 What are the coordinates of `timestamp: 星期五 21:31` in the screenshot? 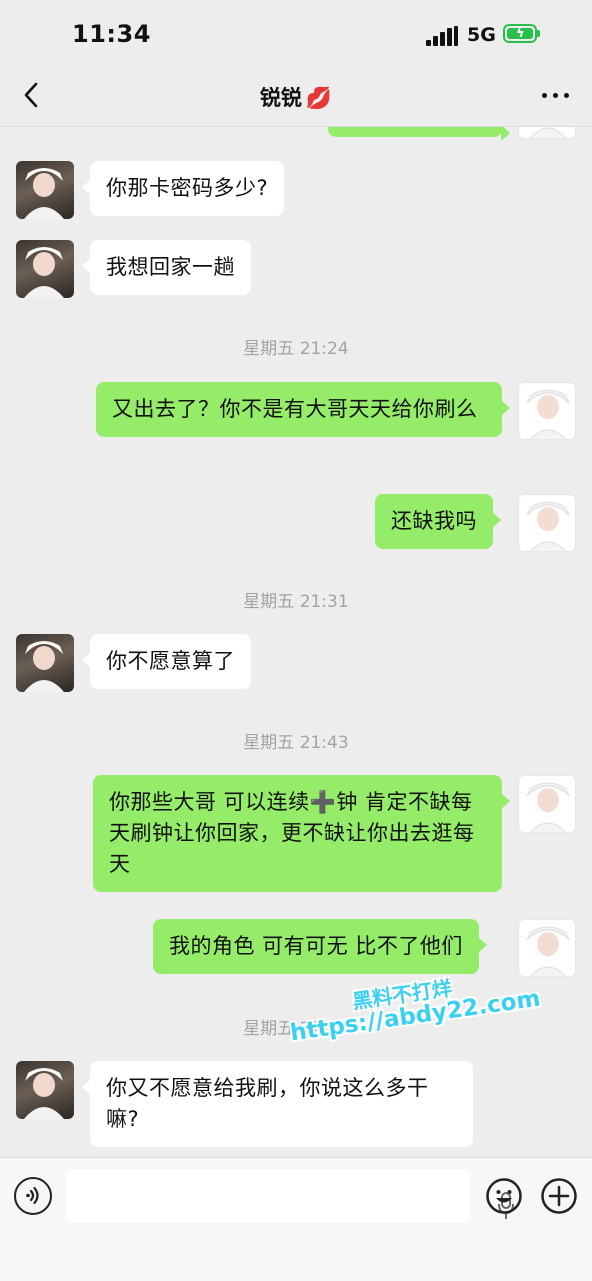 It's located at (296, 602).